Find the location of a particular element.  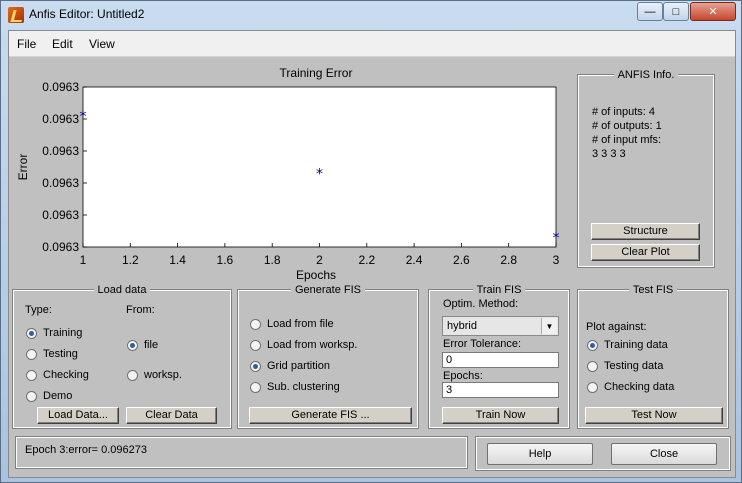

radio-load-from-file-label: Load from file is located at coordinates (300, 324).